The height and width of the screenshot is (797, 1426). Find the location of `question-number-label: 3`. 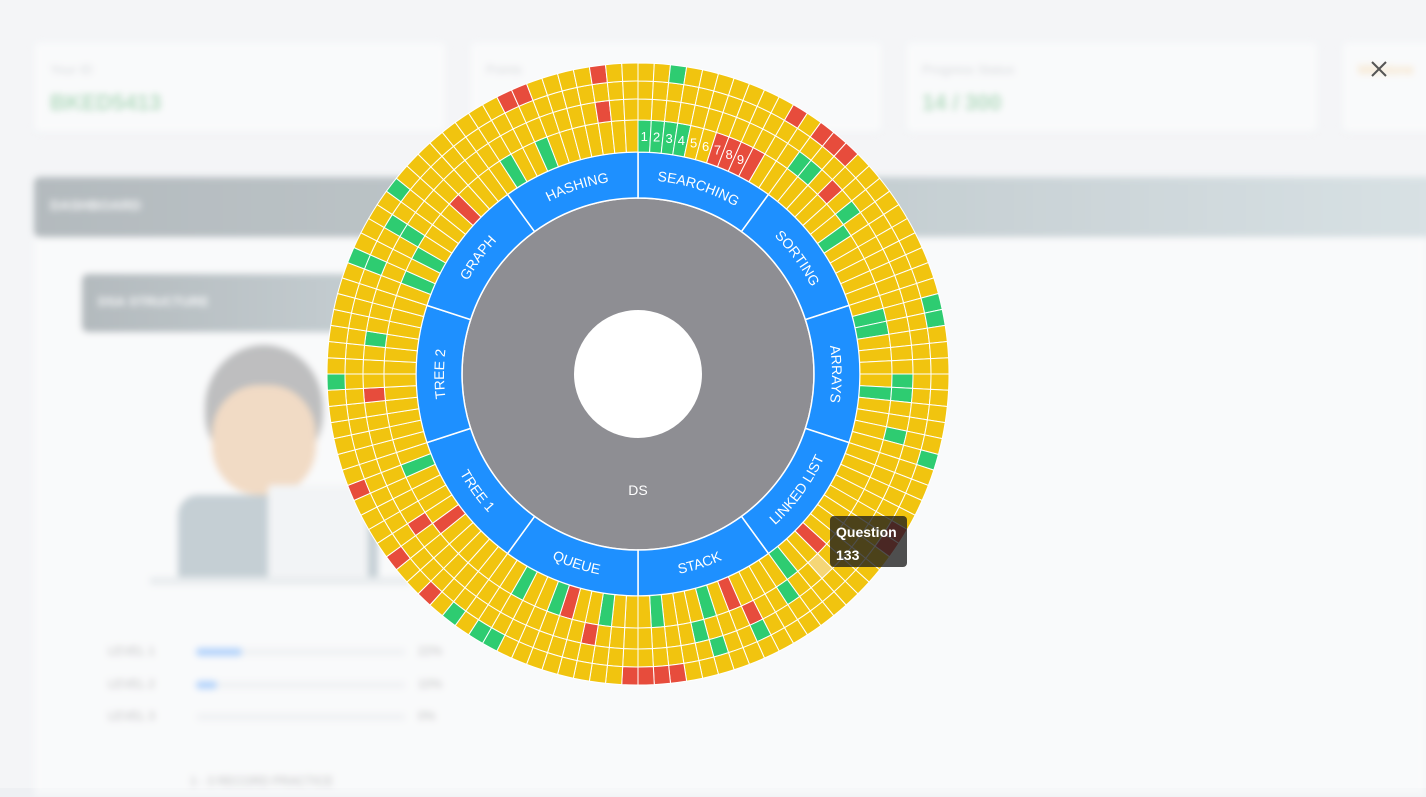

question-number-label: 3 is located at coordinates (668, 138).